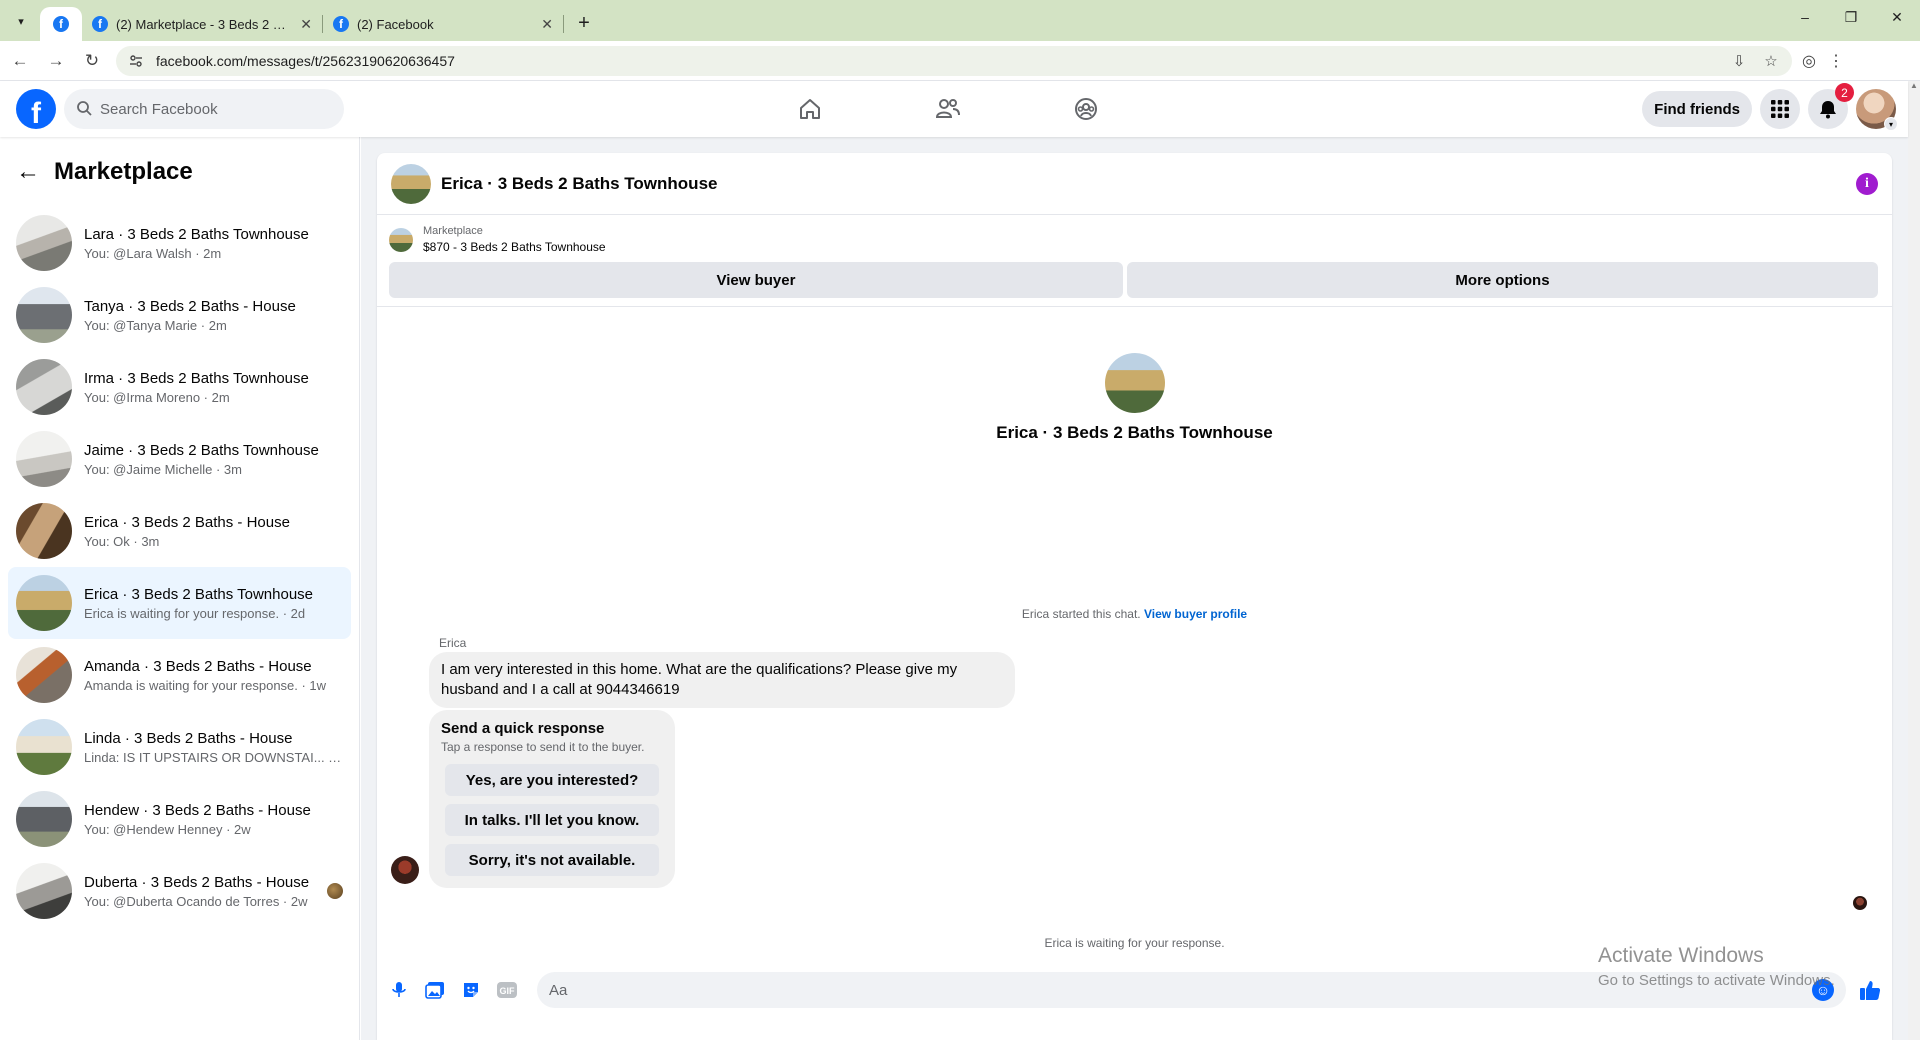  I want to click on conversation-snippet: You: Ok · 3m, so click(122, 541).